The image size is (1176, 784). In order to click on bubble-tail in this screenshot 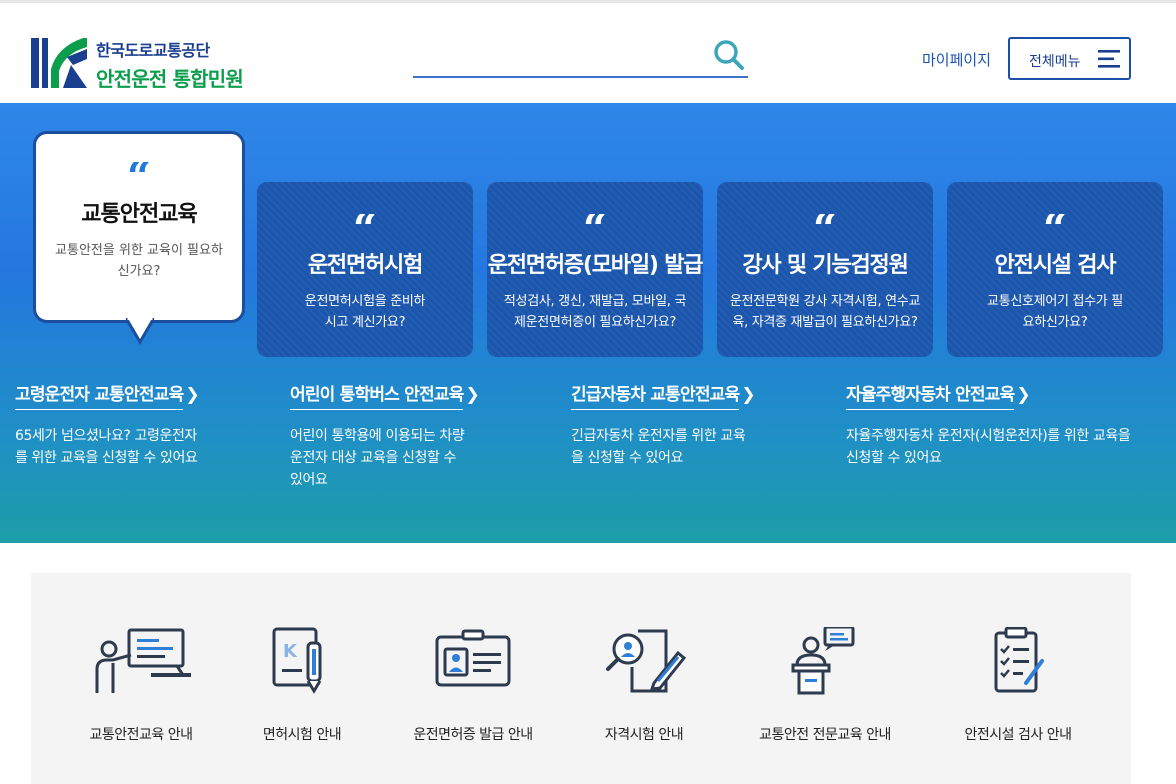, I will do `click(140, 331)`.